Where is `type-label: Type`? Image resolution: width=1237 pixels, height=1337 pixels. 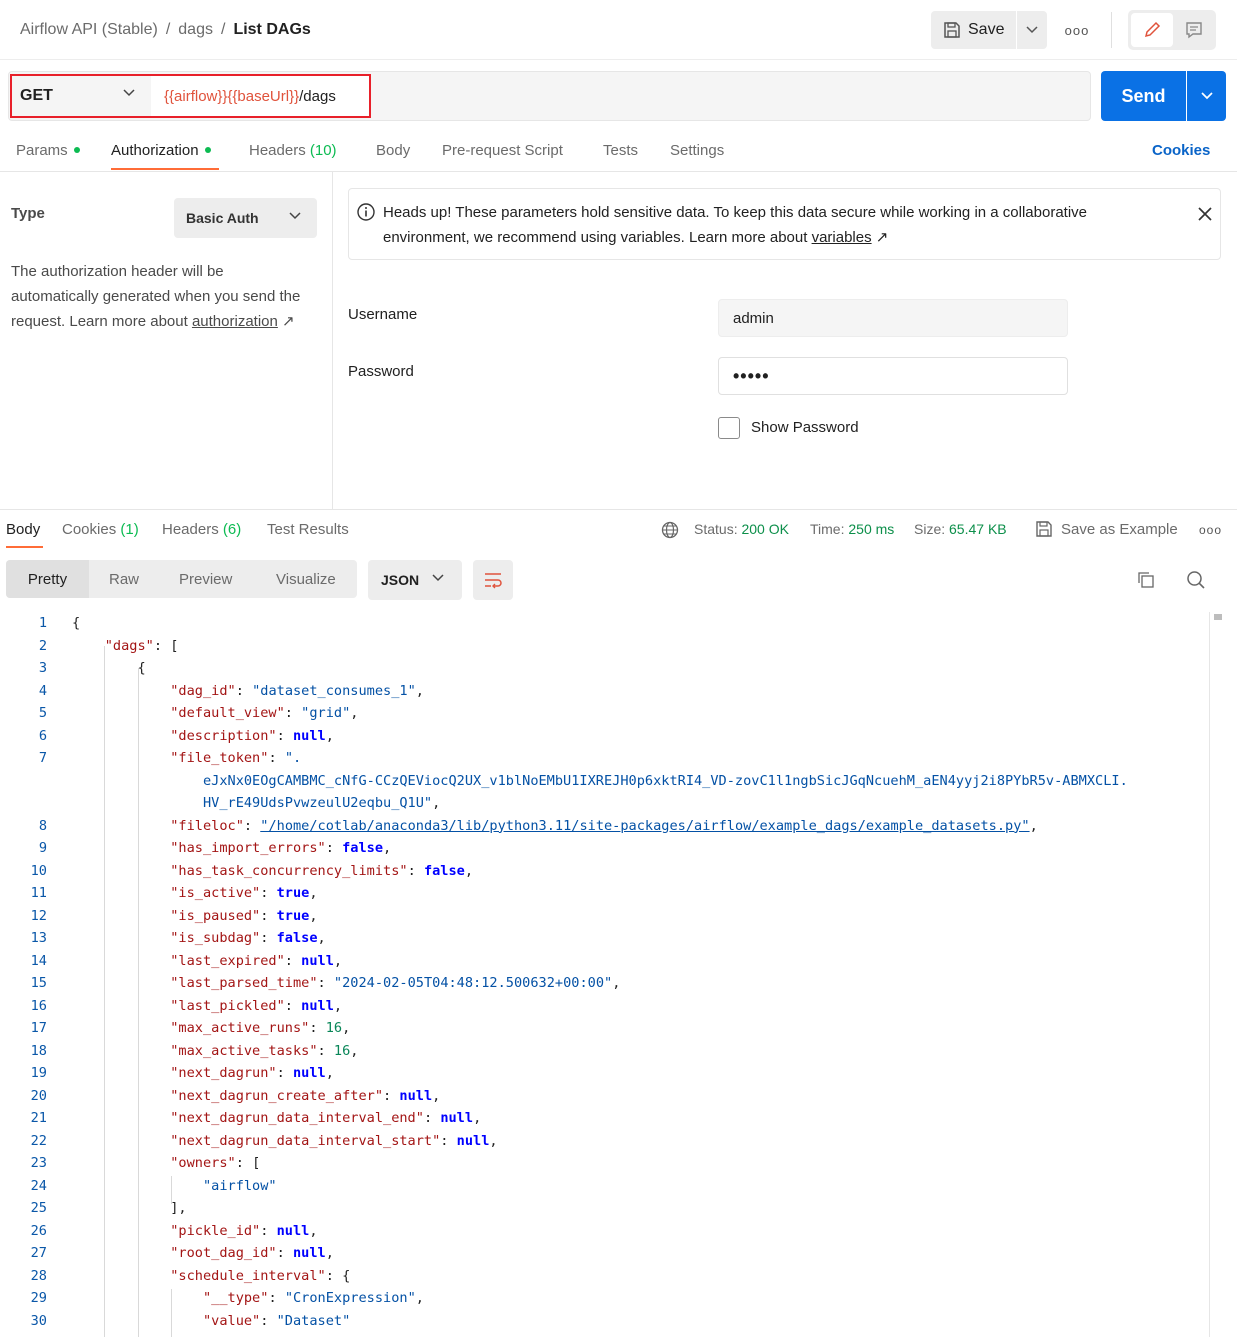
type-label: Type is located at coordinates (28, 213).